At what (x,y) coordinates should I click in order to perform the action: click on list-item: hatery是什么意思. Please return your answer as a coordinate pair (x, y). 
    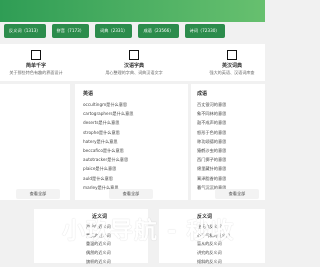
    Looking at the image, I should click on (108, 141).